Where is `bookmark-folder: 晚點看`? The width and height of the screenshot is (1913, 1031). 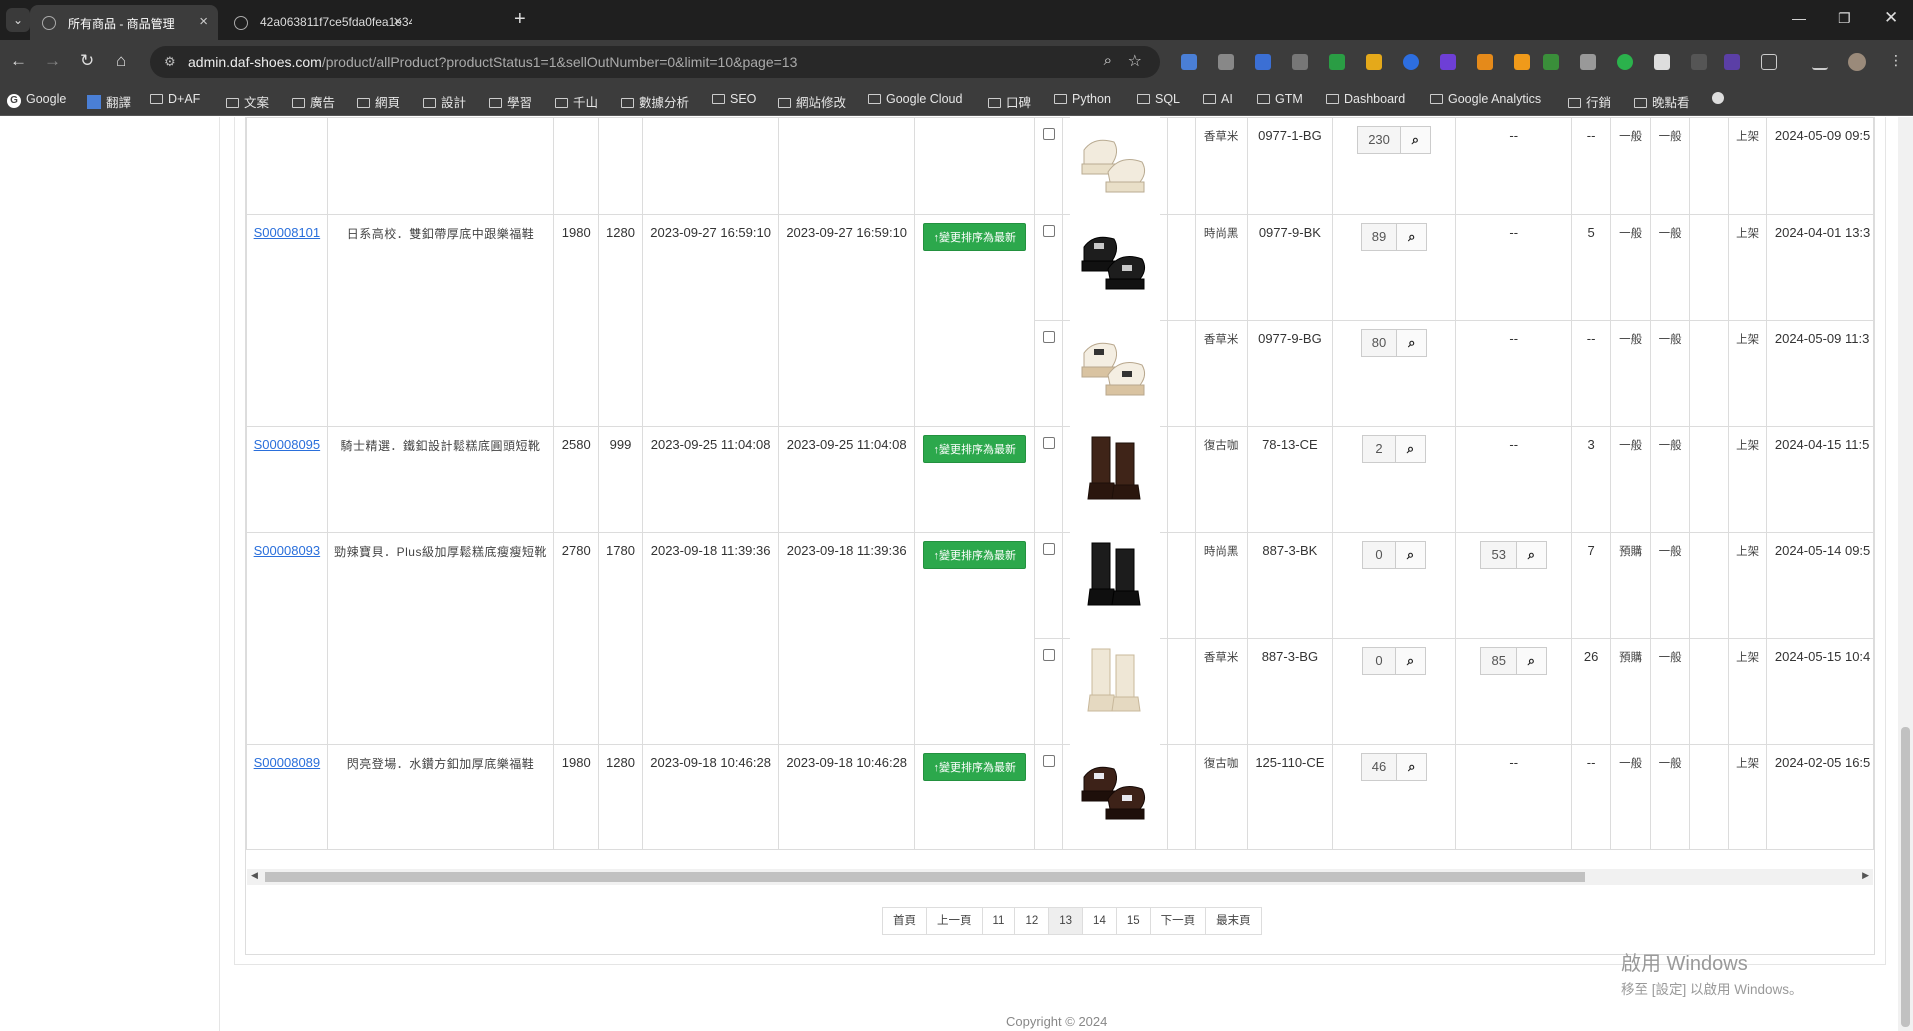
bookmark-folder: 晚點看 is located at coordinates (1662, 101).